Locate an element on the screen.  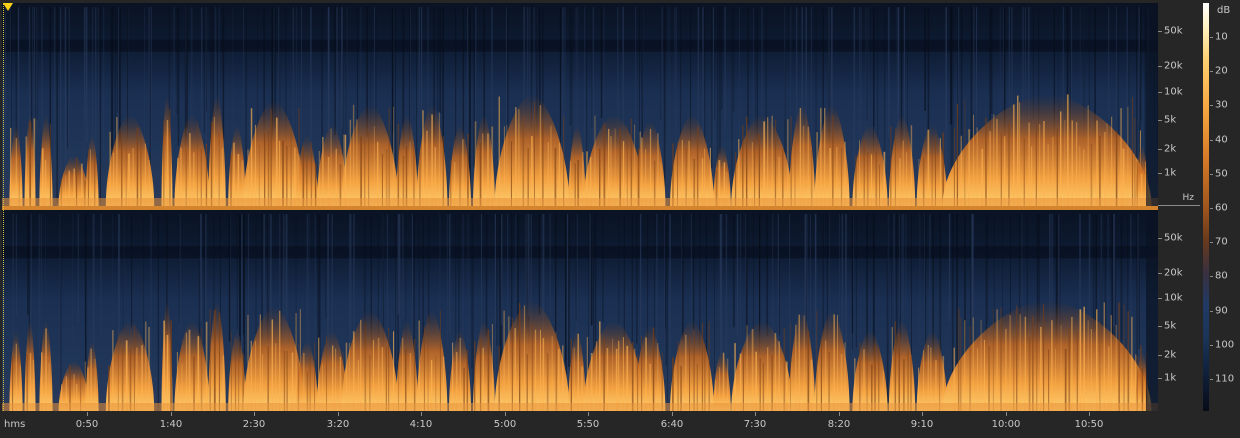
time-tick-label: 4:10 is located at coordinates (421, 424).